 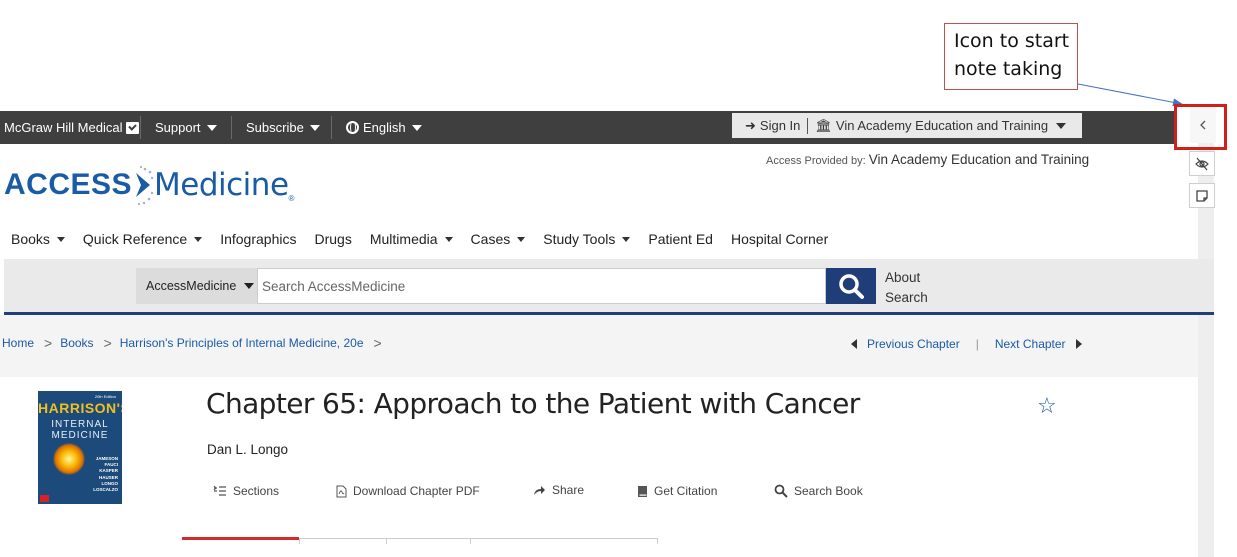 What do you see at coordinates (191, 286) in the screenshot?
I see `search-scope-label: AccessMedicine` at bounding box center [191, 286].